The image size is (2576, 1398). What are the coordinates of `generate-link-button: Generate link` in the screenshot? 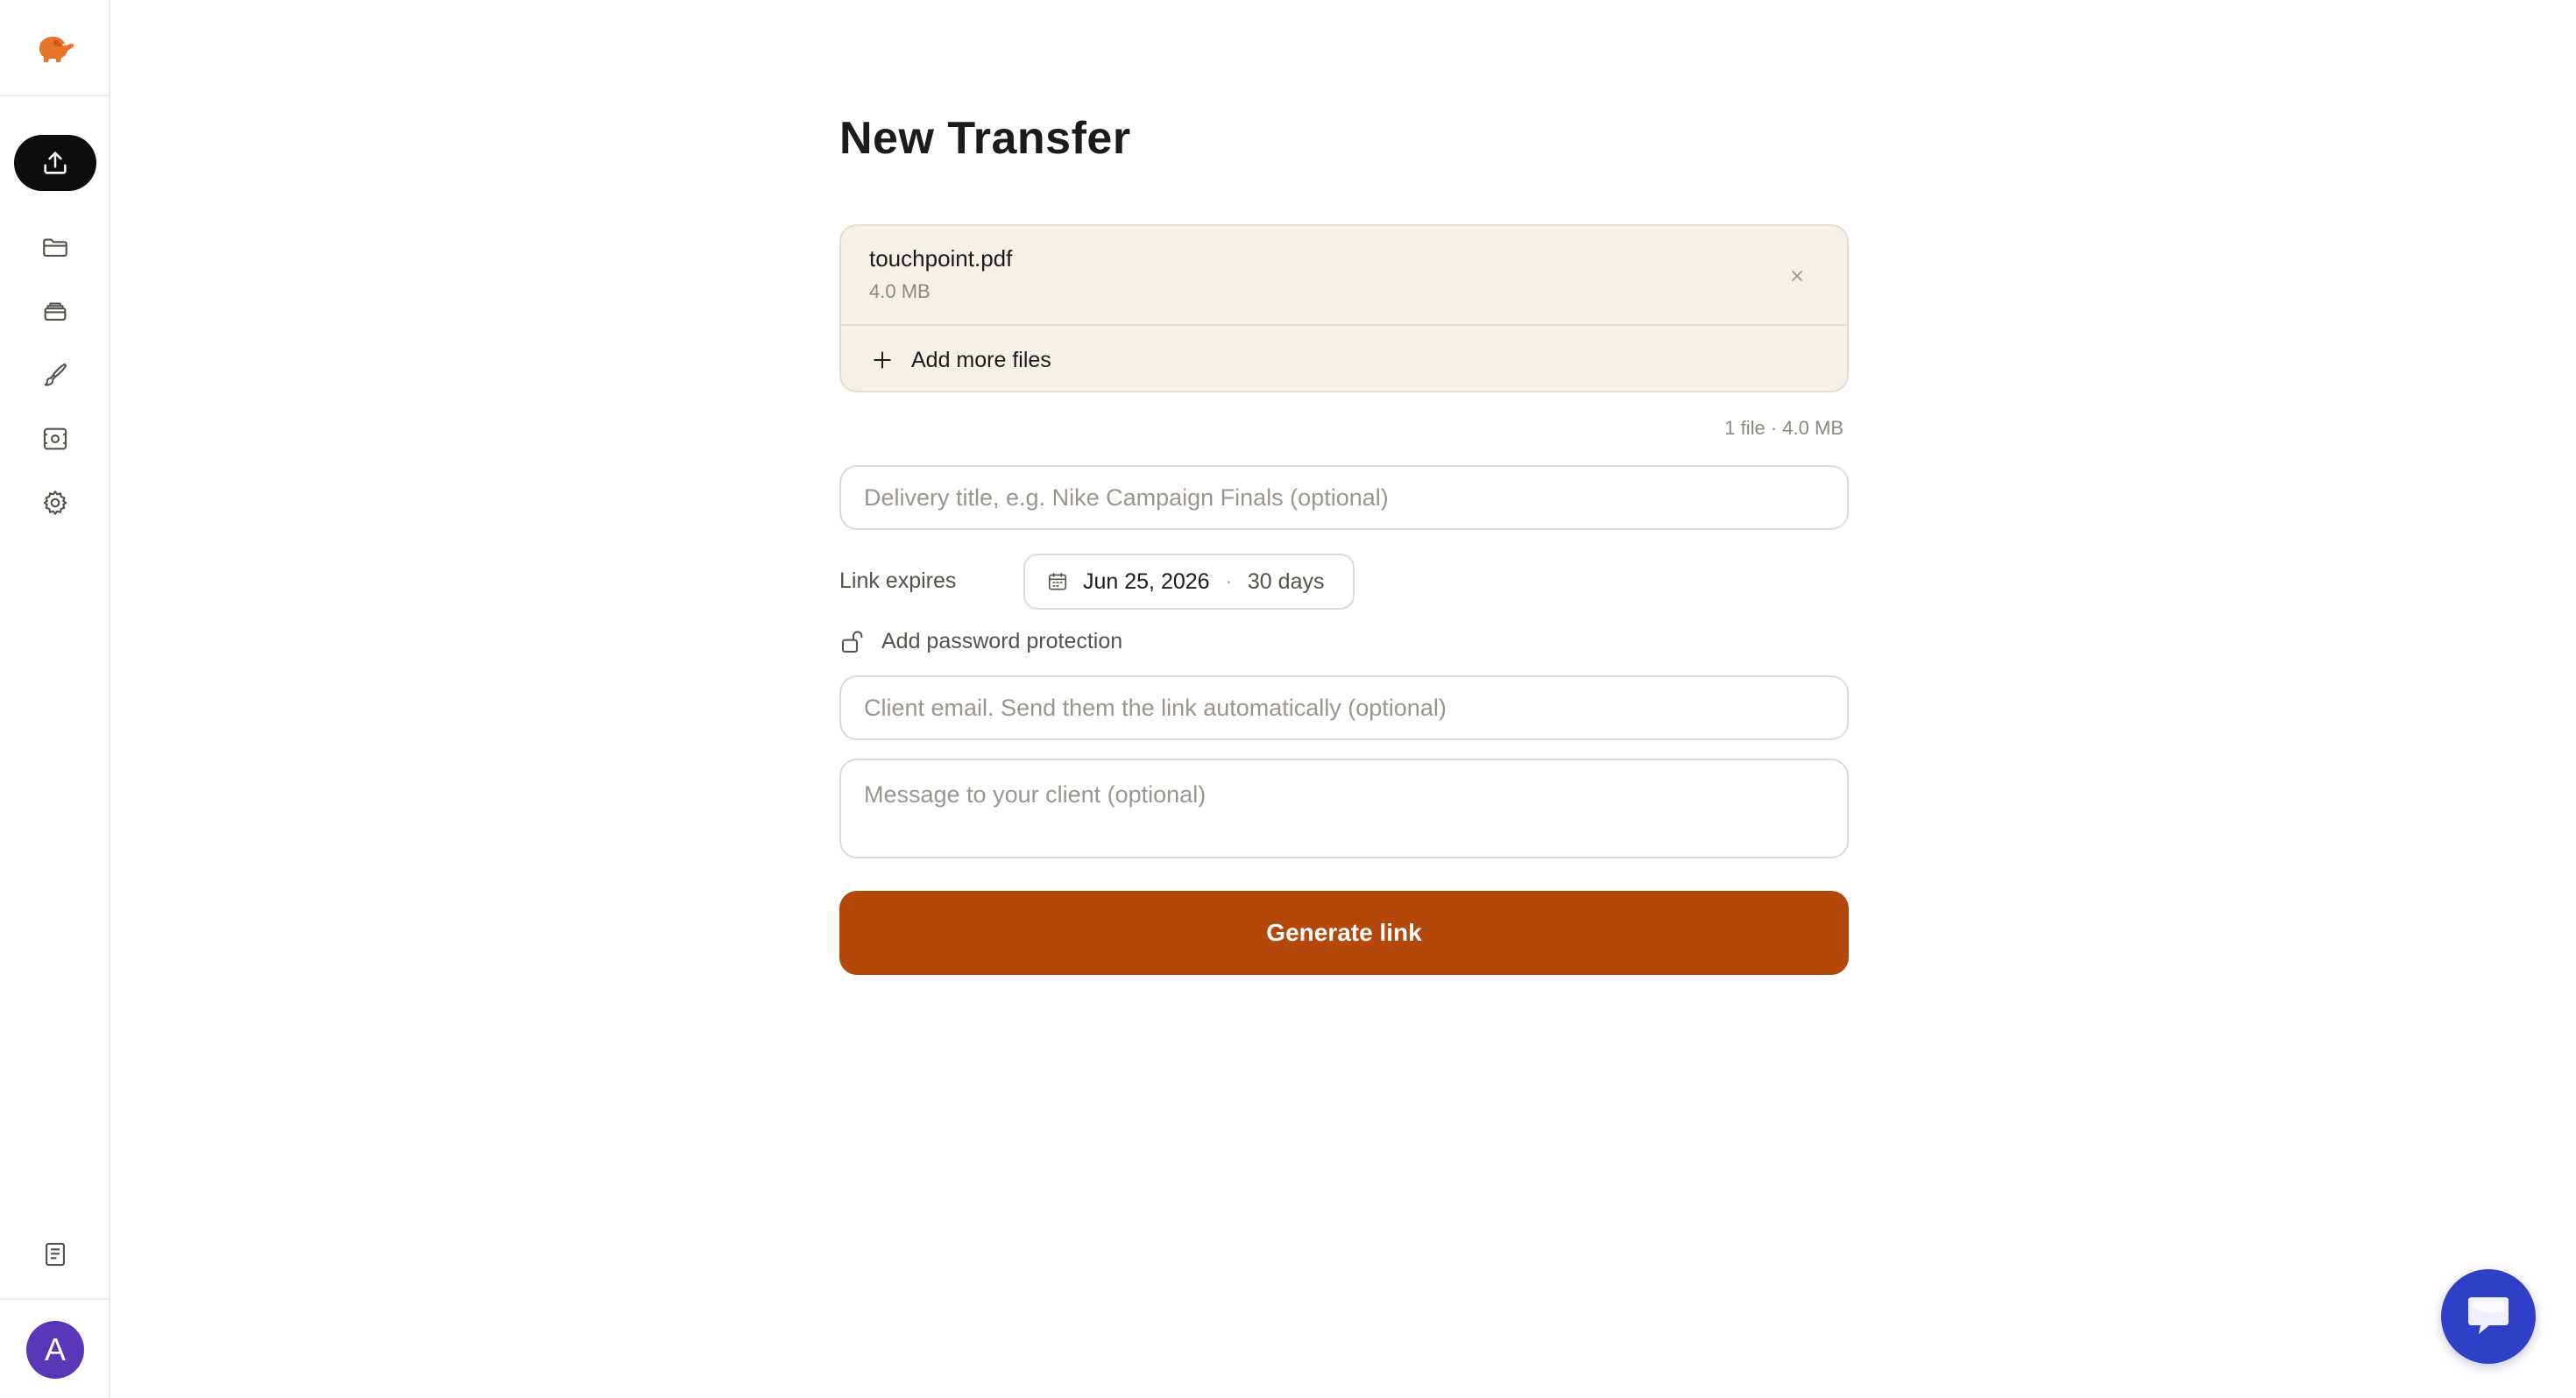 It's located at (1344, 933).